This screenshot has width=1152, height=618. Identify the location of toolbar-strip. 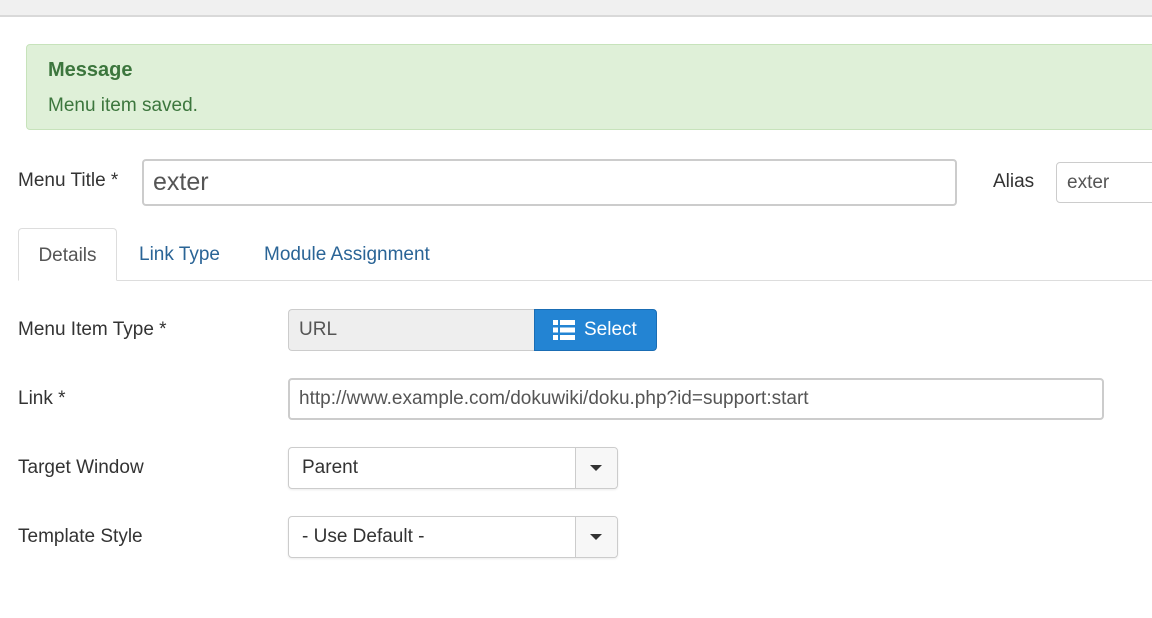
(576, 8).